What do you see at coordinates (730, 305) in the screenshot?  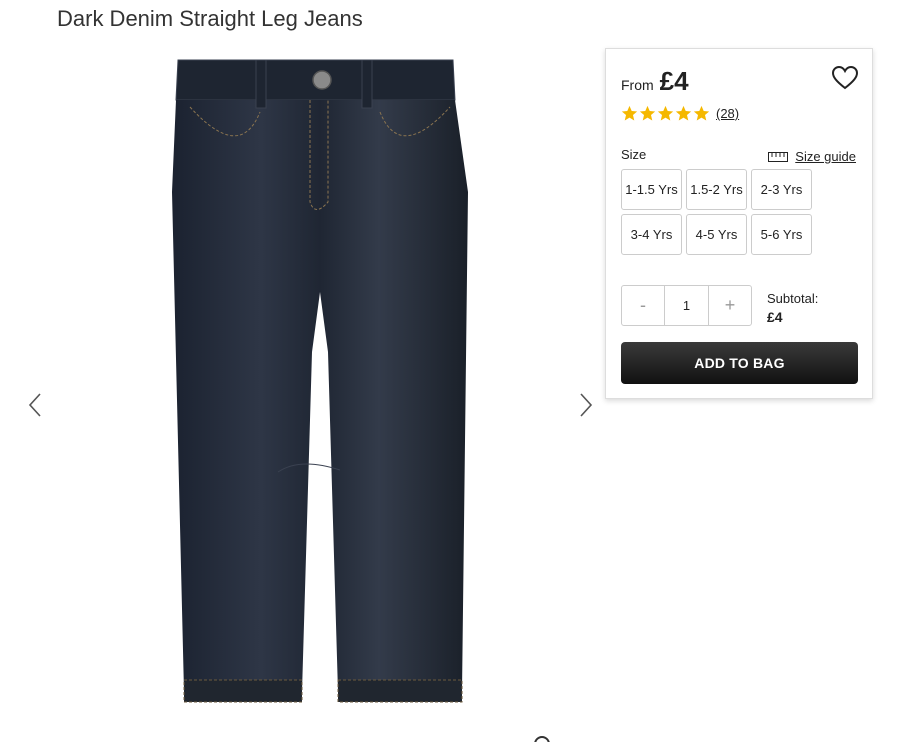 I see `quantity-increase-button: +` at bounding box center [730, 305].